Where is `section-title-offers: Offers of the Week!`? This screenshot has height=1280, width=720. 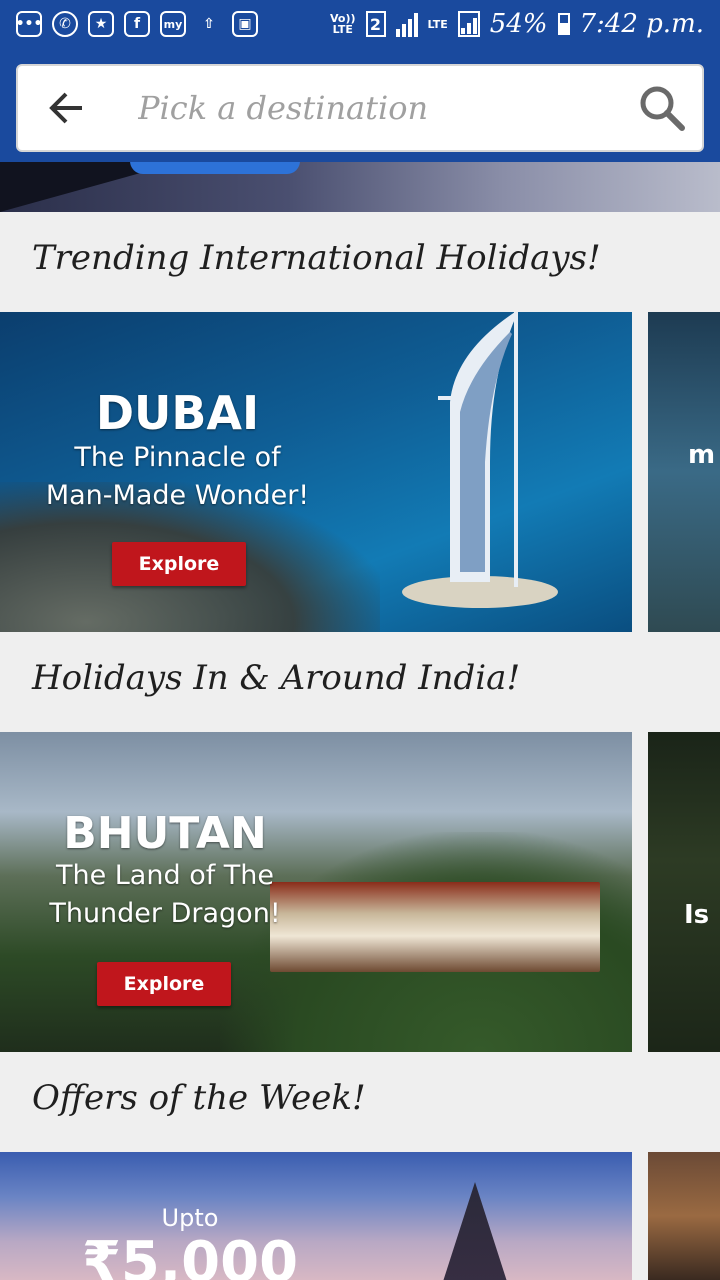 section-title-offers: Offers of the Week! is located at coordinates (199, 1098).